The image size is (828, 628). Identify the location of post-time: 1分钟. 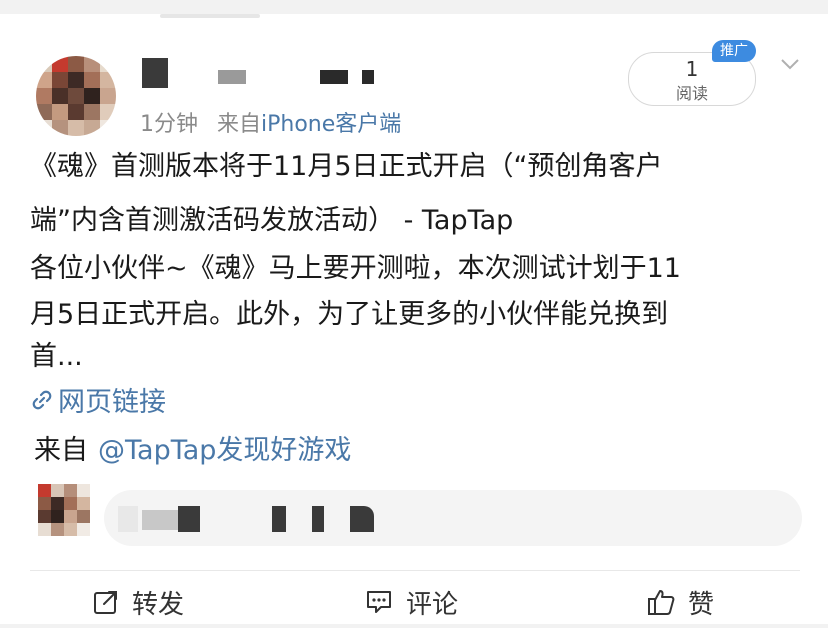
(169, 124).